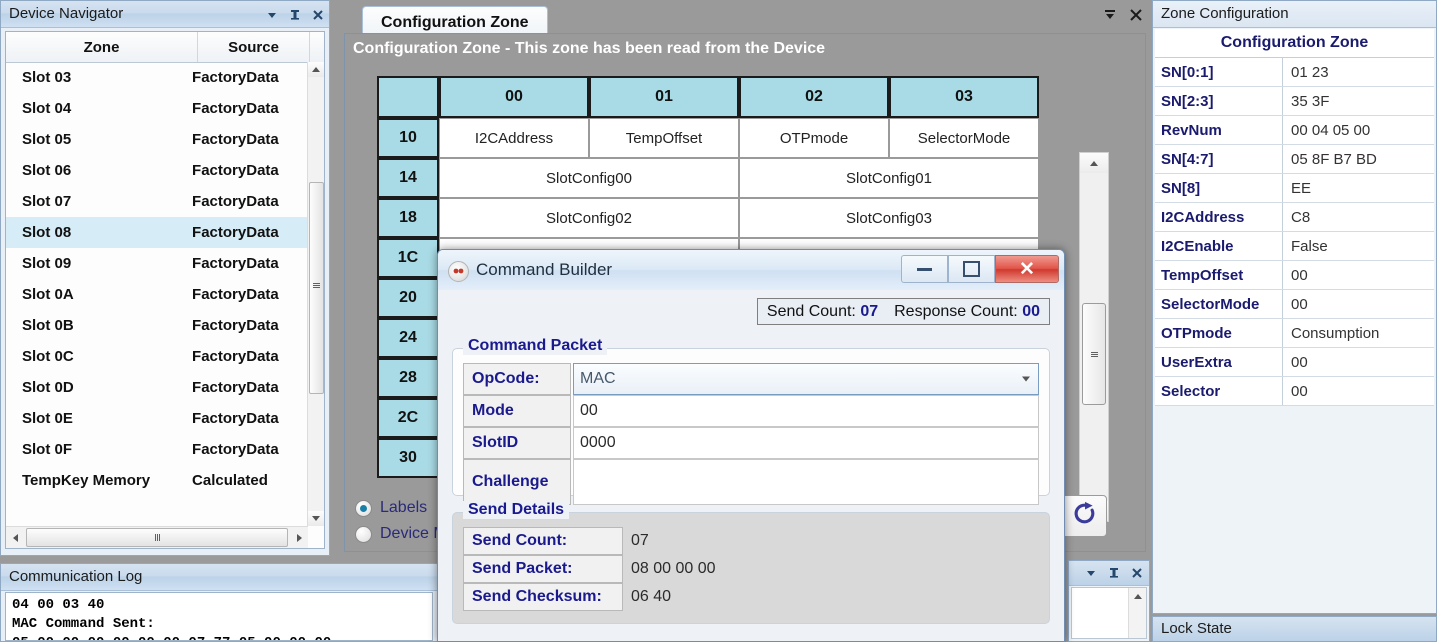 The image size is (1437, 642). What do you see at coordinates (967, 312) in the screenshot?
I see `response-count-status: Response Count: 00` at bounding box center [967, 312].